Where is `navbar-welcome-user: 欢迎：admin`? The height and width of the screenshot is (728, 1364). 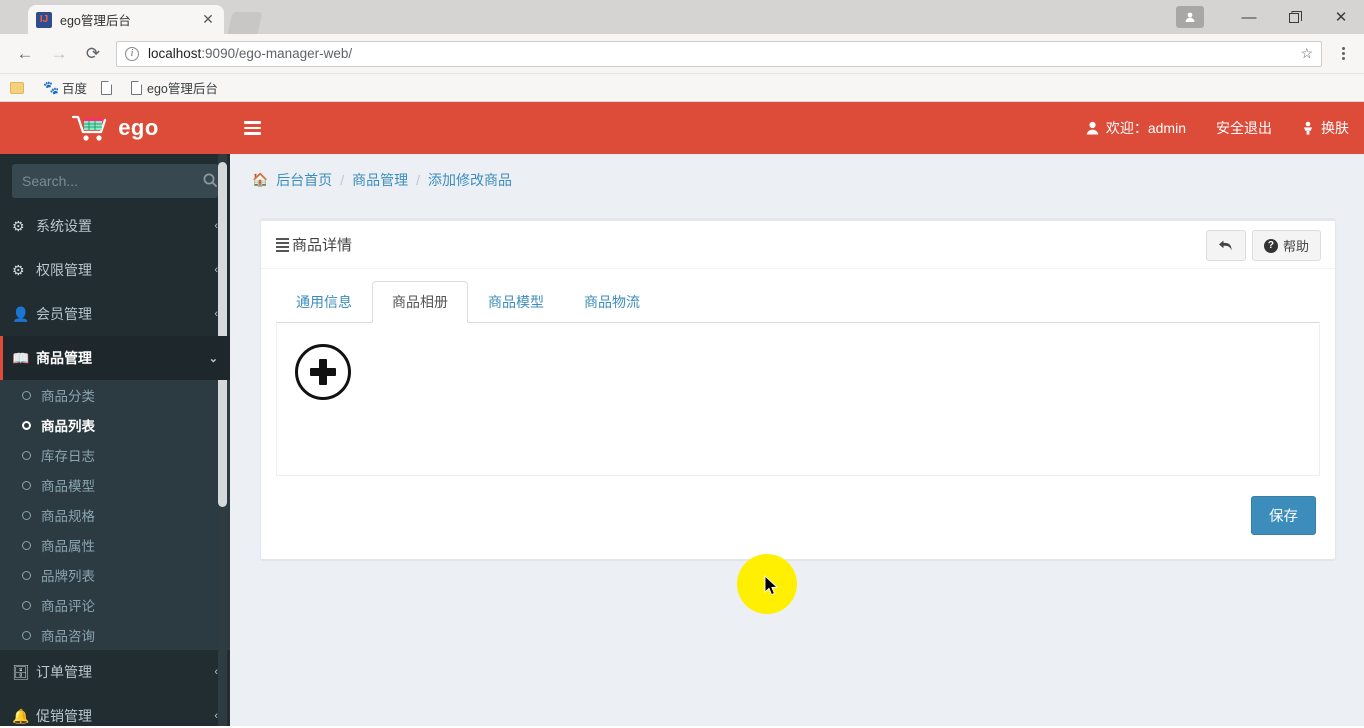 navbar-welcome-user: 欢迎：admin is located at coordinates (1136, 128).